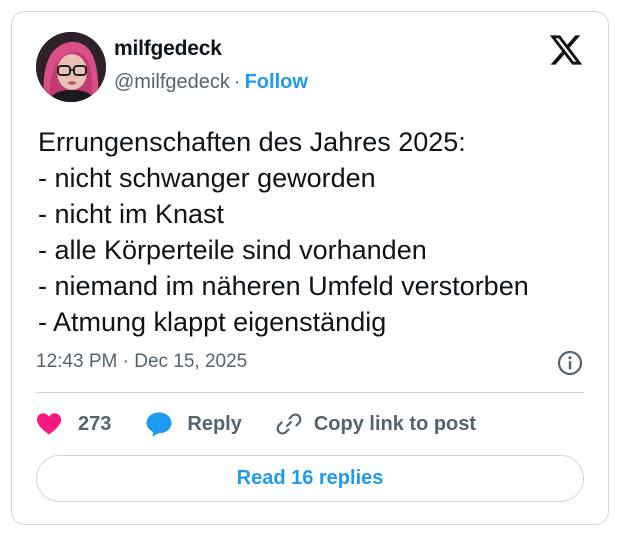 The height and width of the screenshot is (538, 620). I want to click on link-icon, so click(289, 424).